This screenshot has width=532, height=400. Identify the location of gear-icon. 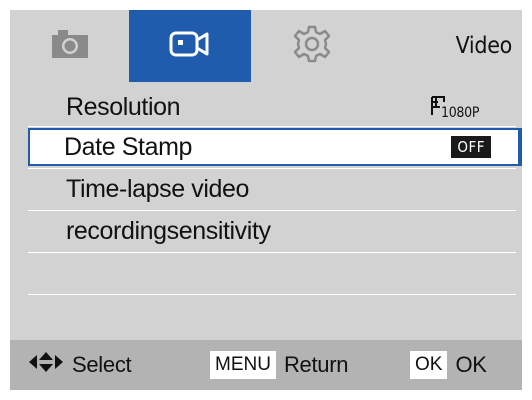
(312, 46).